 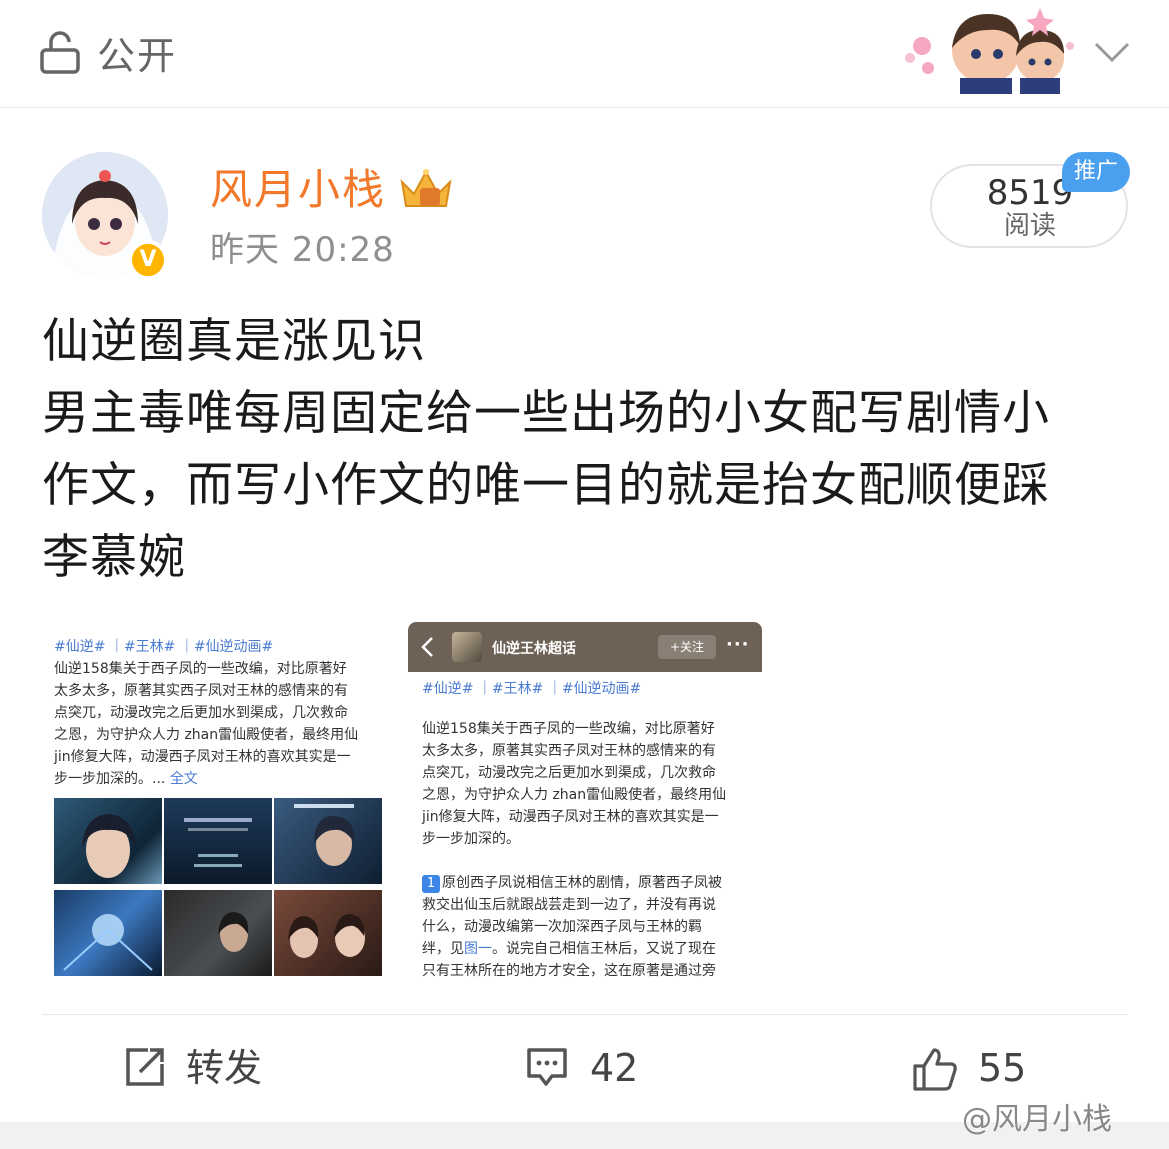 I want to click on like-icon, so click(x=935, y=1069).